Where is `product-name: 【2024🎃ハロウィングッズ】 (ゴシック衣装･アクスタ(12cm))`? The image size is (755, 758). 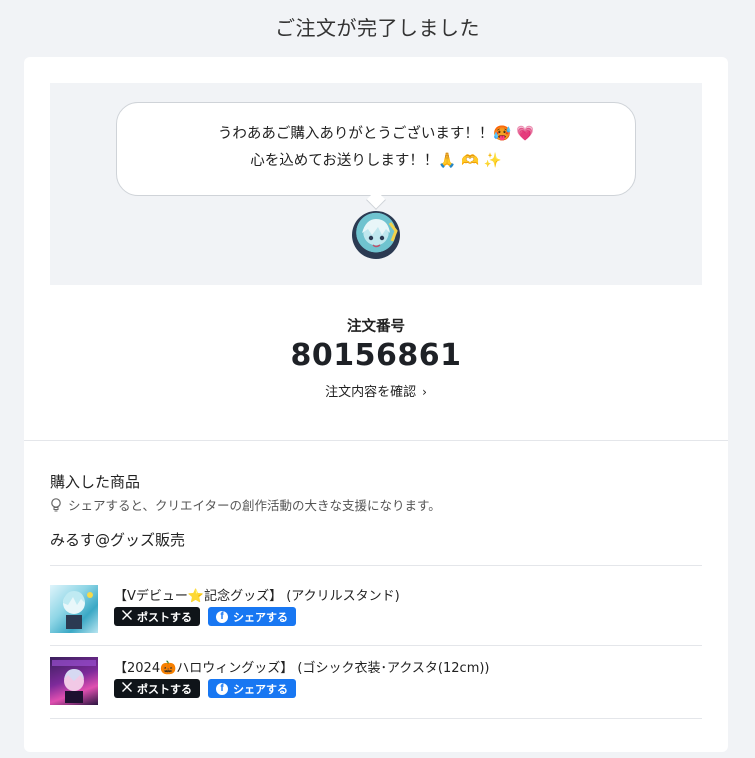
product-name: 【2024🎃ハロウィングッズ】 (ゴシック衣装･アクスタ(12cm)) is located at coordinates (302, 666).